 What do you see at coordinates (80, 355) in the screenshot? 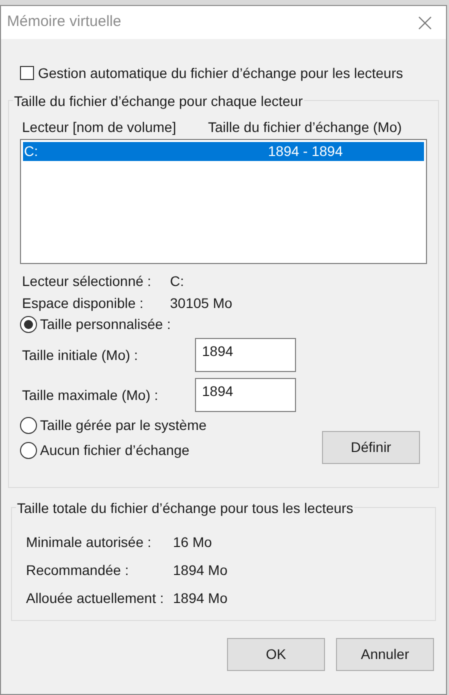
I see `field-label: Taille initiale (Mo) :` at bounding box center [80, 355].